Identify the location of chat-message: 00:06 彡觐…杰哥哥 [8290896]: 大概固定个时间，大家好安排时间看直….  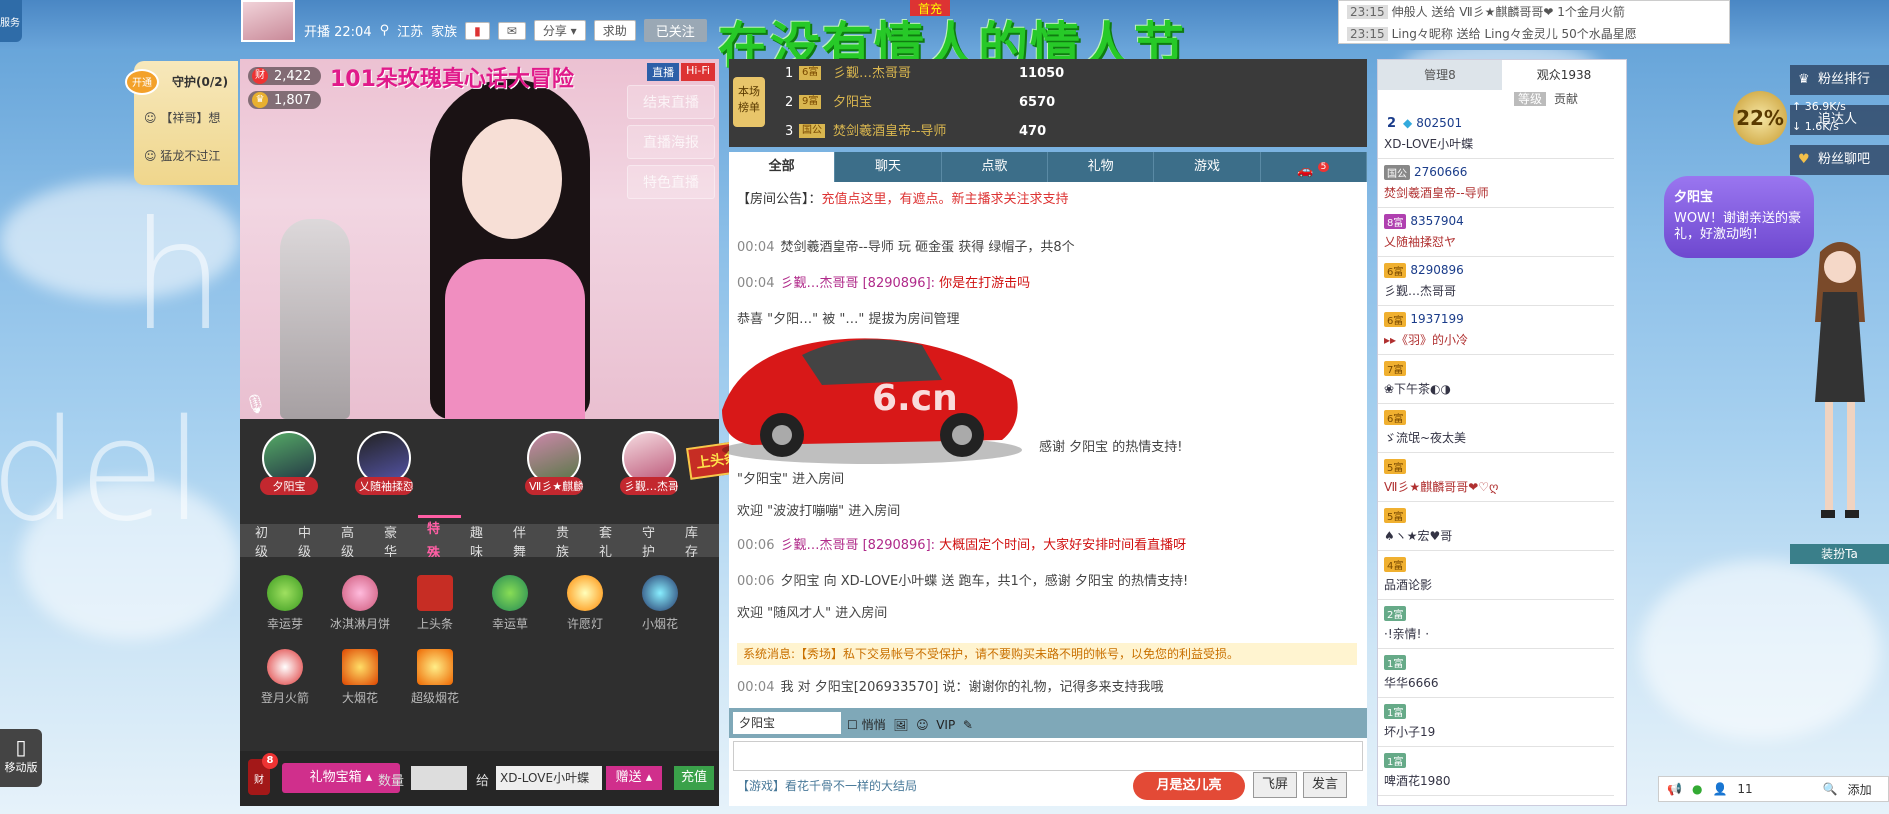
(962, 545).